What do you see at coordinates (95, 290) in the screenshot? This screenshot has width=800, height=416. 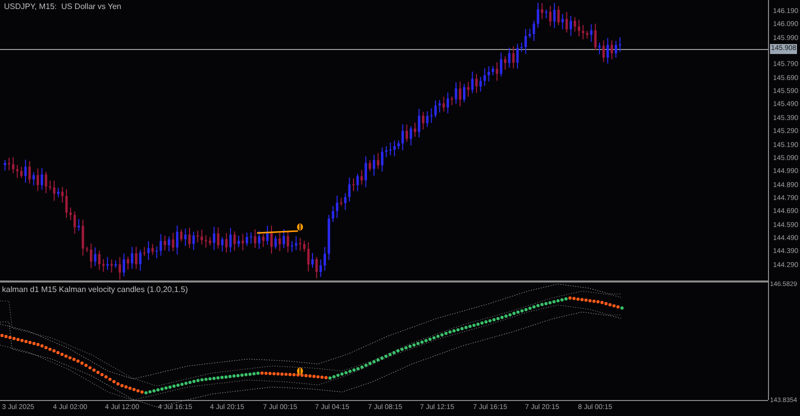 I see `indicator-title: kalman d1 M15 Kalman velocity candles (1.0,20,1.5)` at bounding box center [95, 290].